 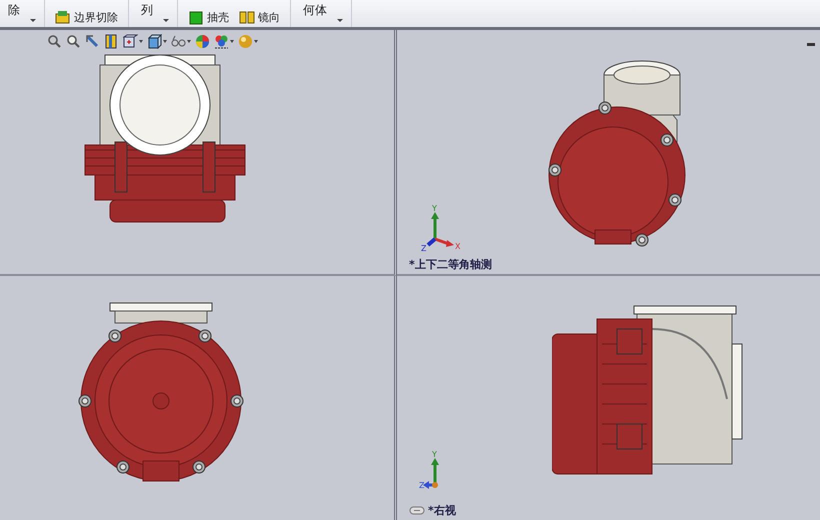 What do you see at coordinates (14, 10) in the screenshot?
I see `ribbon-button: 除` at bounding box center [14, 10].